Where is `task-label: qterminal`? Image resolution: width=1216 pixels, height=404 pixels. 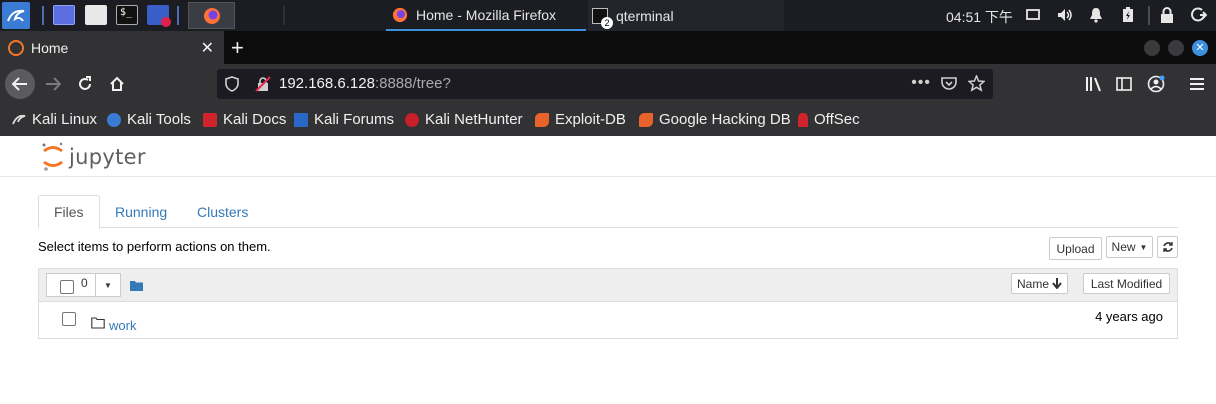 task-label: qterminal is located at coordinates (645, 15).